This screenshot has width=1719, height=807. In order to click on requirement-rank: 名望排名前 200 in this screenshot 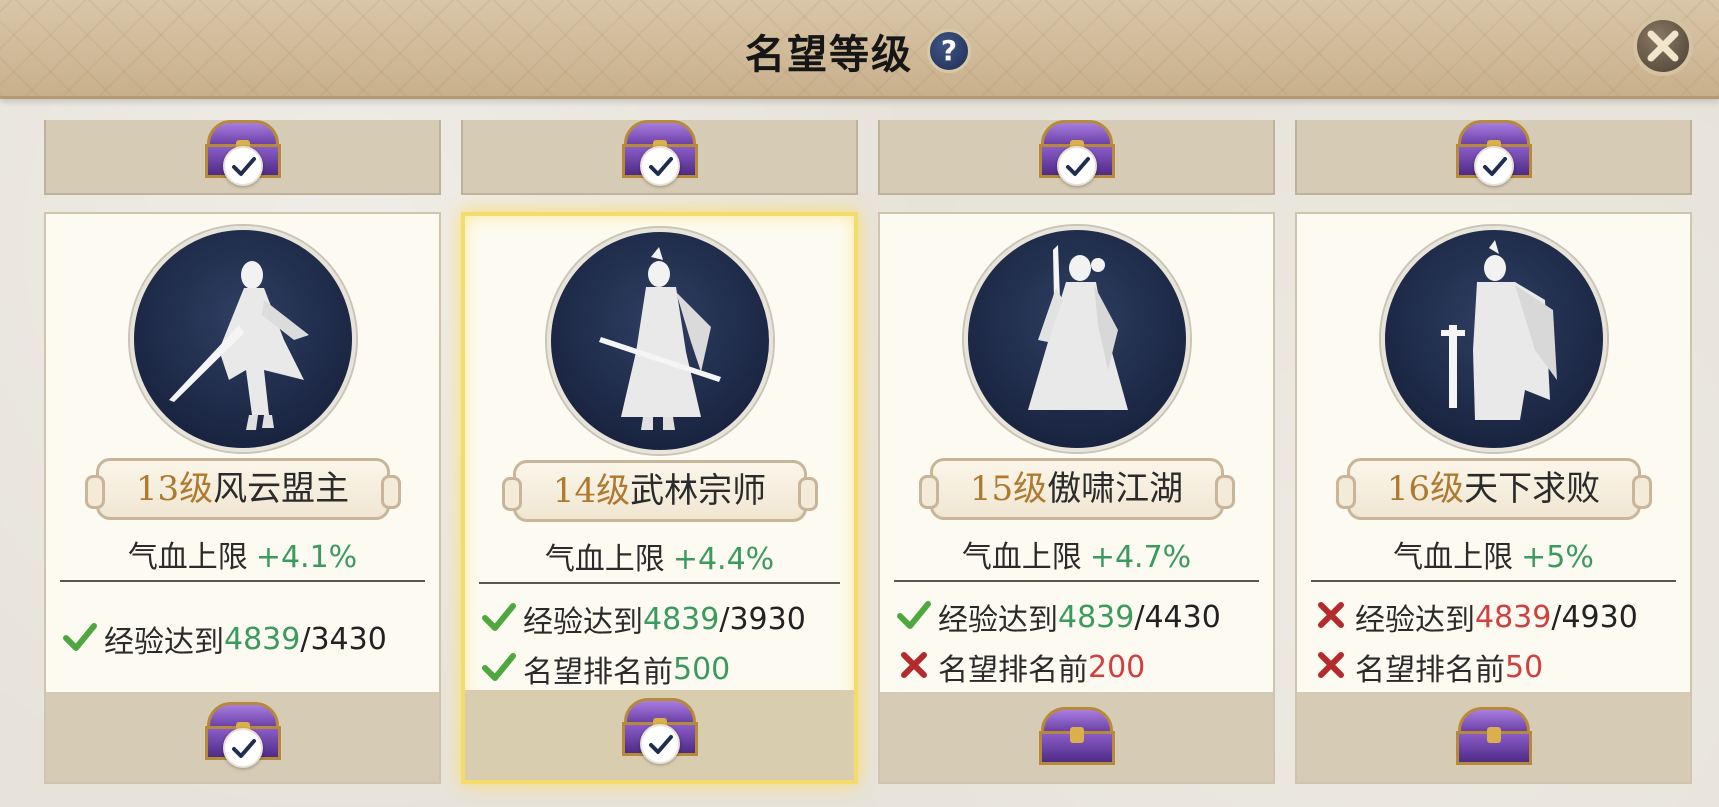, I will do `click(1079, 667)`.